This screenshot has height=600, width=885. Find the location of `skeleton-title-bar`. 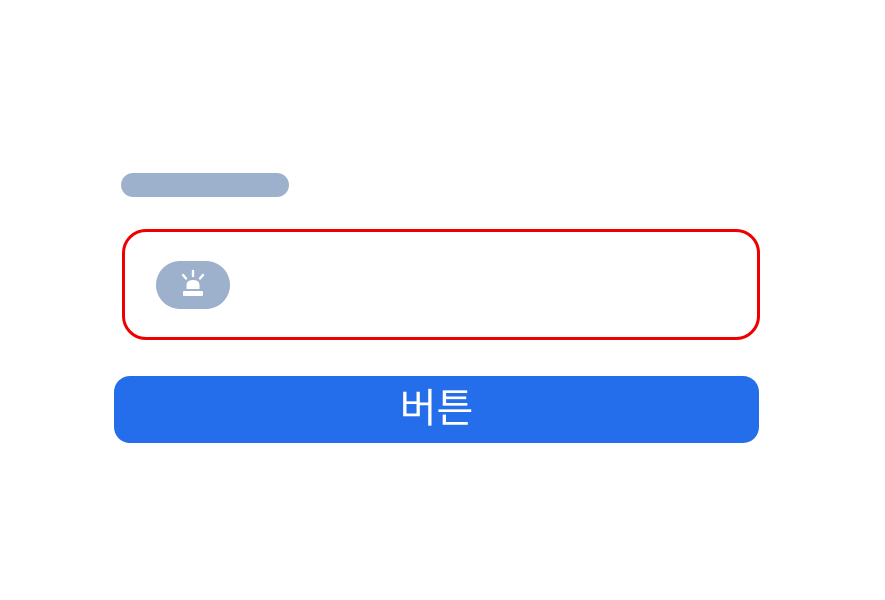

skeleton-title-bar is located at coordinates (205, 185).